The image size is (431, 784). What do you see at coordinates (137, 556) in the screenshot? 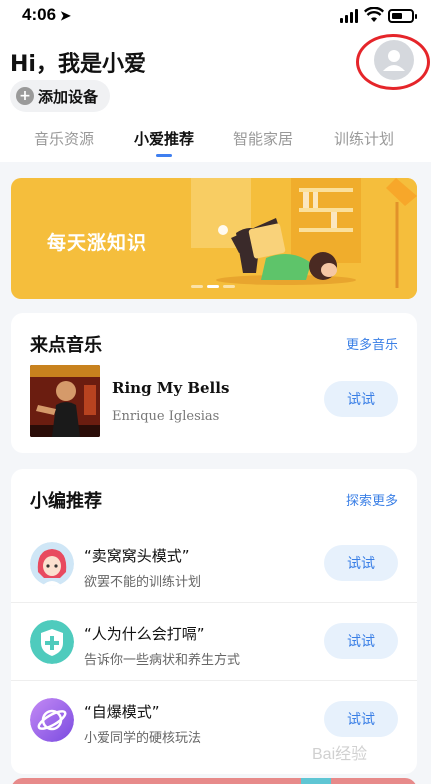
I see `list-item-title: “卖窝窝头模式”` at bounding box center [137, 556].